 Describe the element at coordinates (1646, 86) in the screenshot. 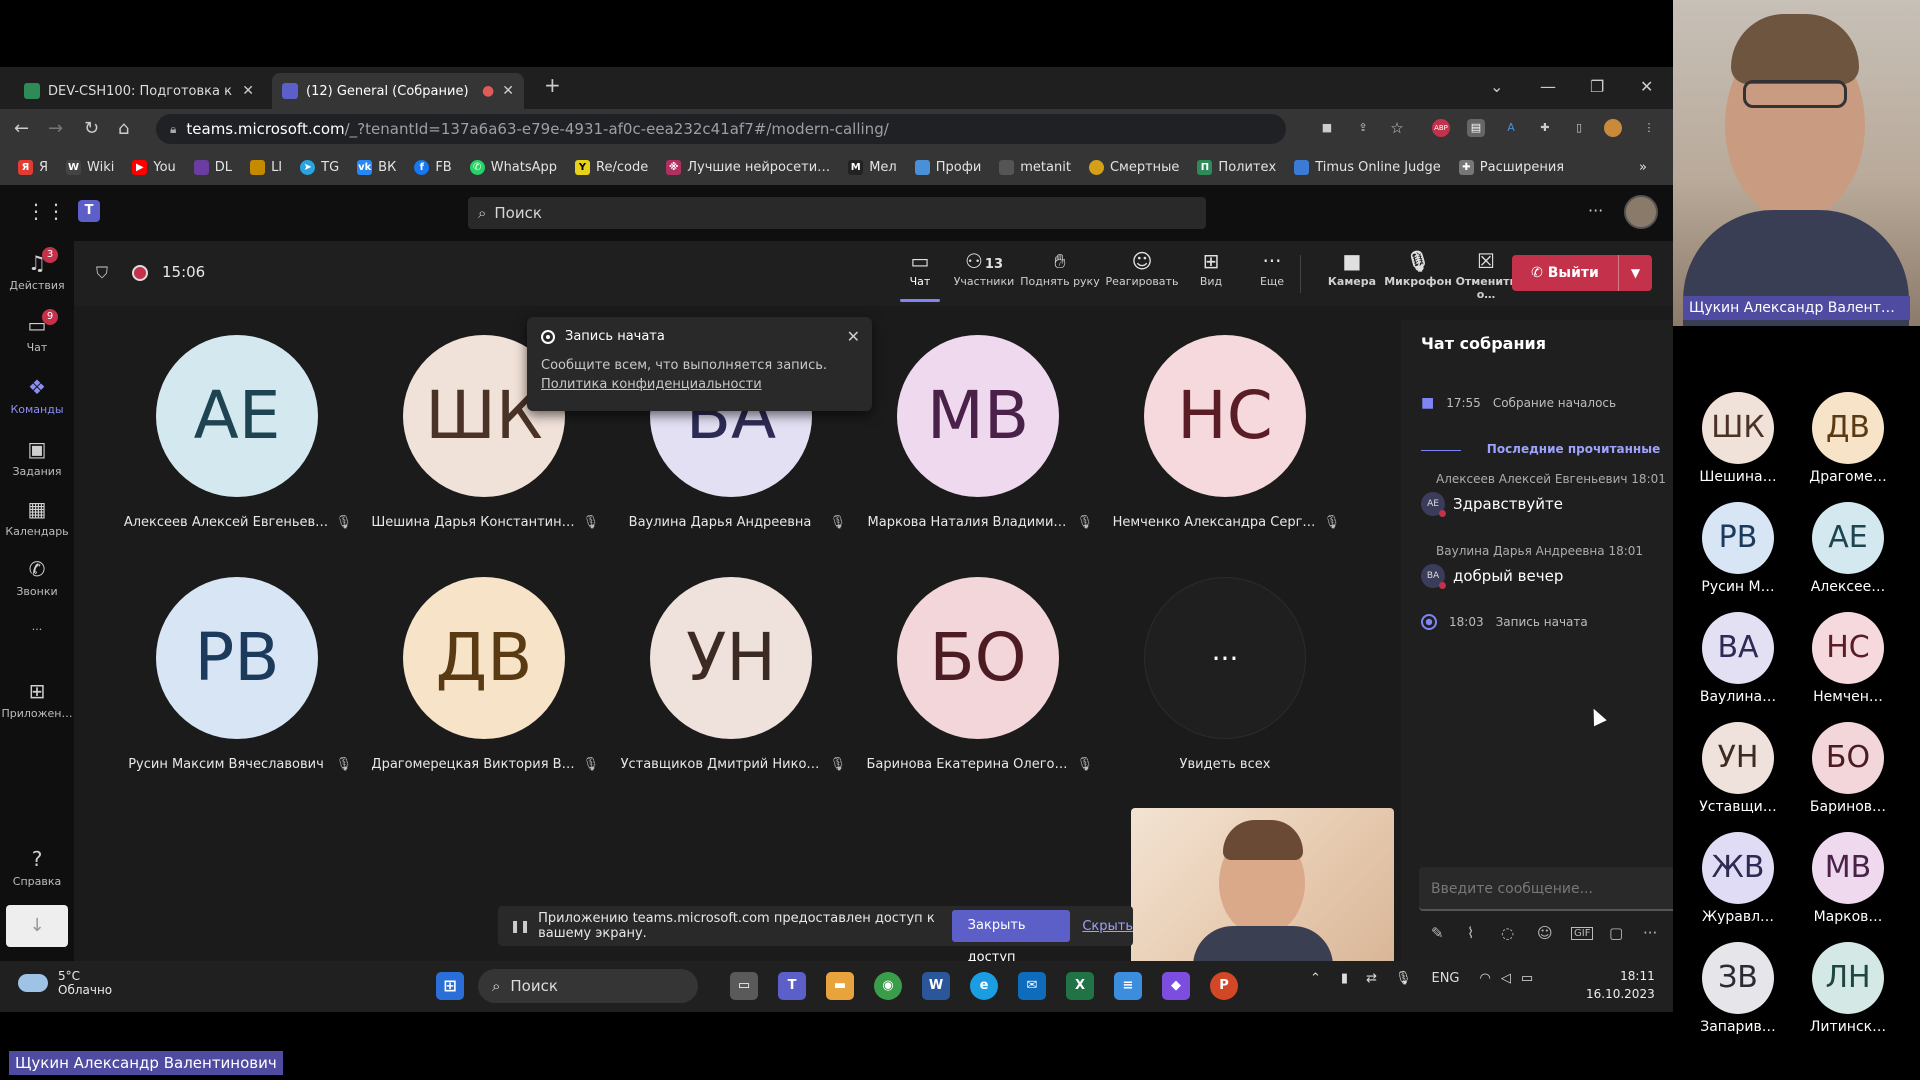

I see `window-close-icon: ✕` at that location.